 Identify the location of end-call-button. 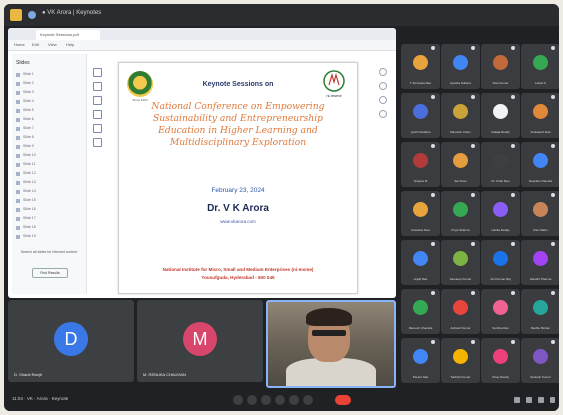
(343, 400).